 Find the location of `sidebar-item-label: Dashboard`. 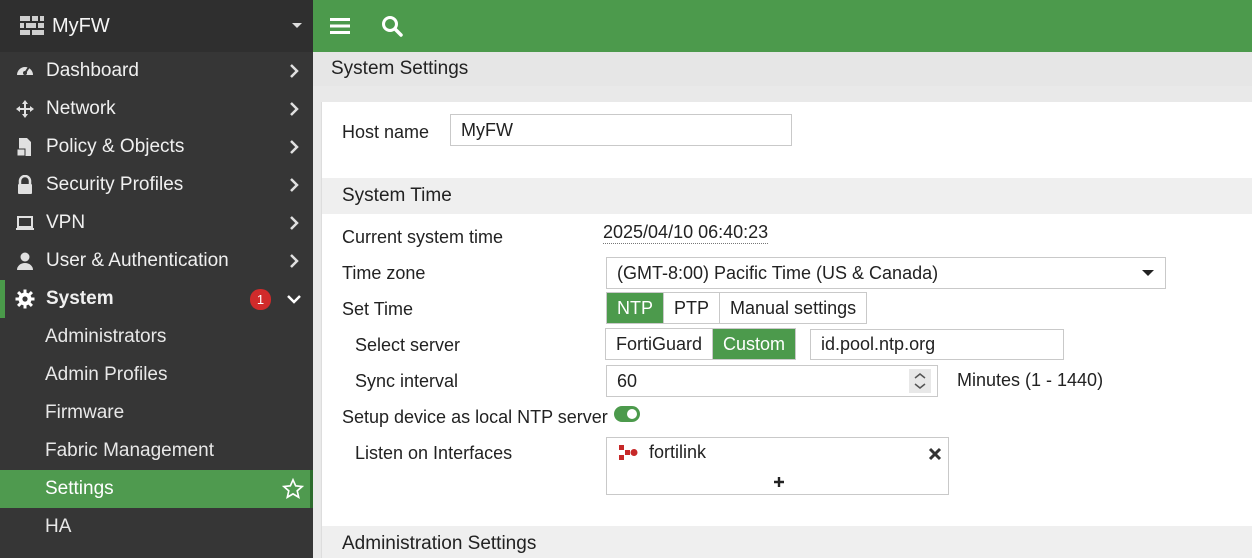

sidebar-item-label: Dashboard is located at coordinates (92, 70).